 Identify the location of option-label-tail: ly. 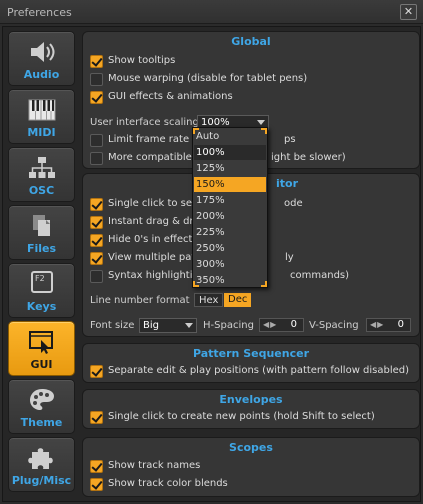
(289, 257).